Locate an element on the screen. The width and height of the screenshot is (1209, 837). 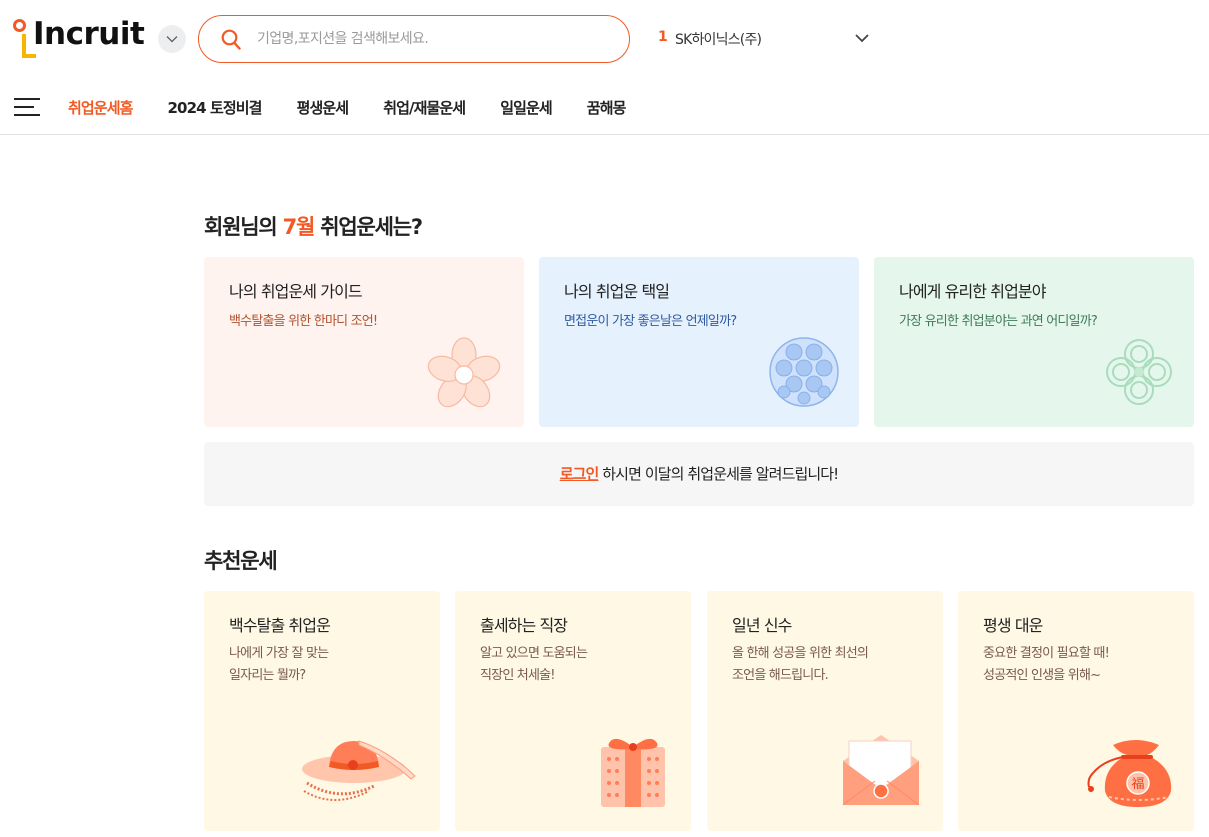
logo-dot is located at coordinates (19, 25).